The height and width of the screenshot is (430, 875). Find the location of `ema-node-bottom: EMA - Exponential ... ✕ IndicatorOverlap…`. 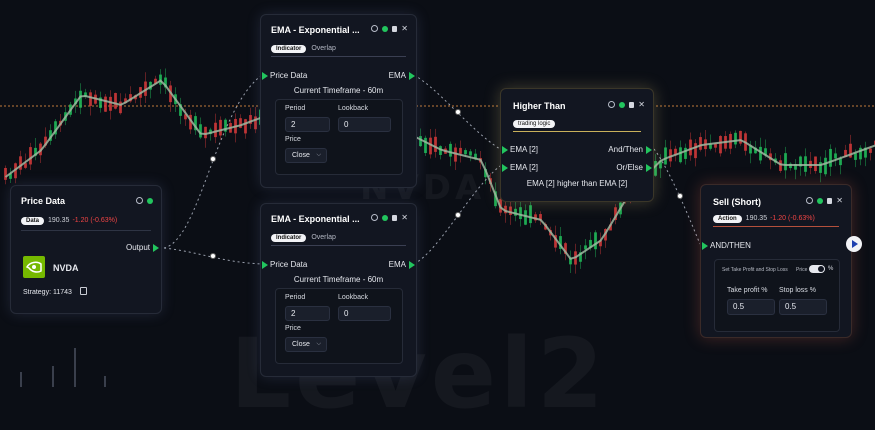

ema-node-bottom: EMA - Exponential ... ✕ IndicatorOverlap… is located at coordinates (338, 290).